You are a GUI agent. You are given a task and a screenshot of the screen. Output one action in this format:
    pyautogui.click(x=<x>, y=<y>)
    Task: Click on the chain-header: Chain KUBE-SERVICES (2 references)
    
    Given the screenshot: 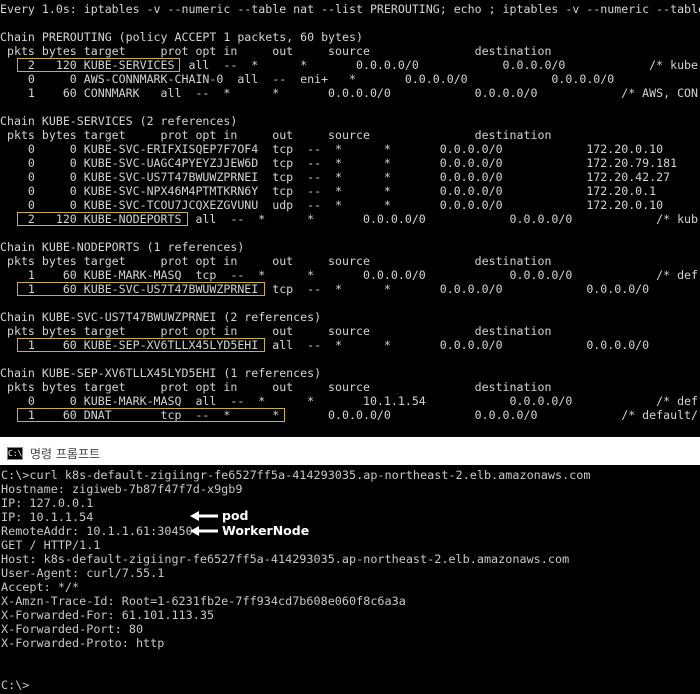 What is the action you would take?
    pyautogui.click(x=119, y=121)
    